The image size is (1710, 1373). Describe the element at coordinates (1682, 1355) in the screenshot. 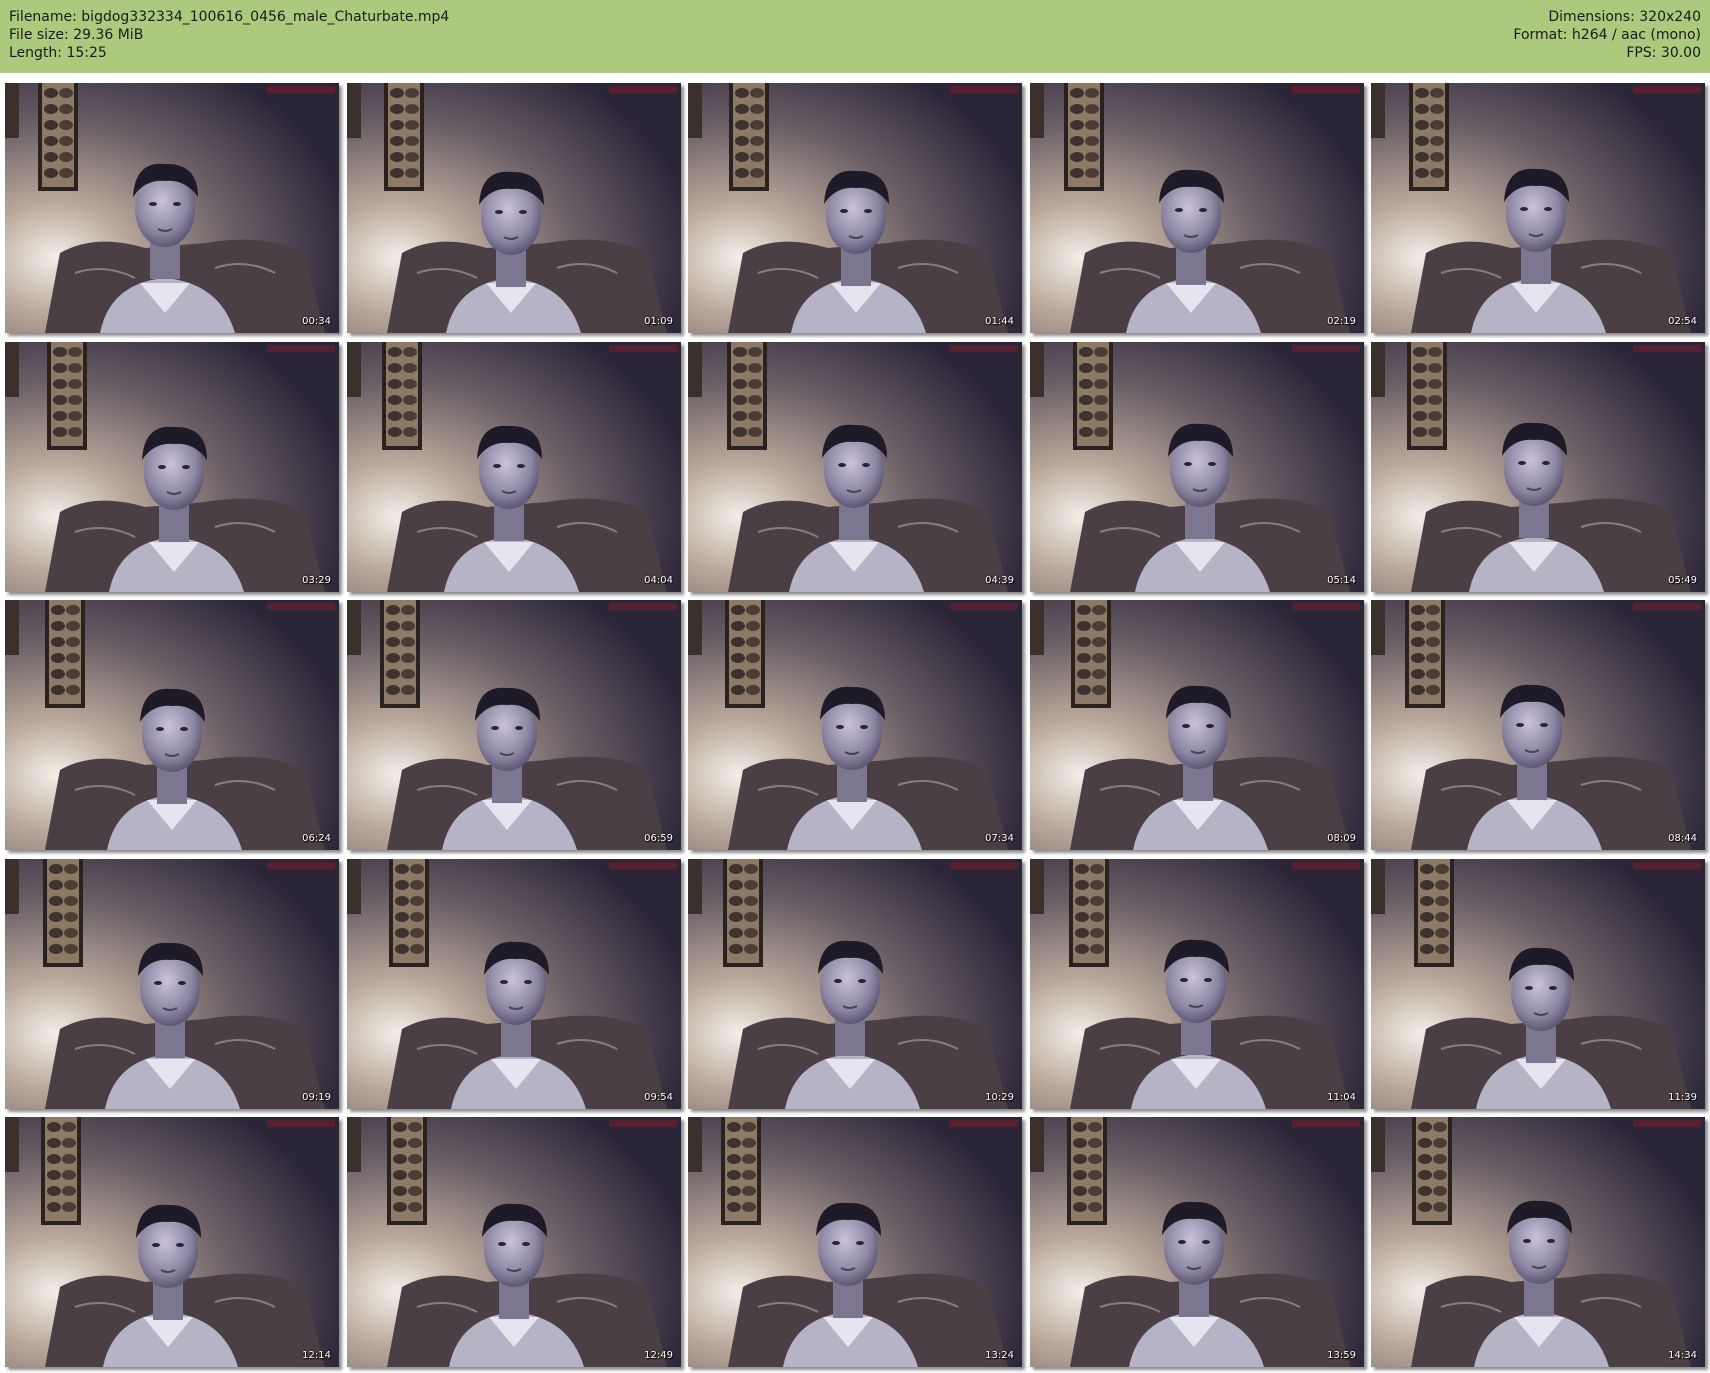

I see `timestamp-label: 14:34` at that location.